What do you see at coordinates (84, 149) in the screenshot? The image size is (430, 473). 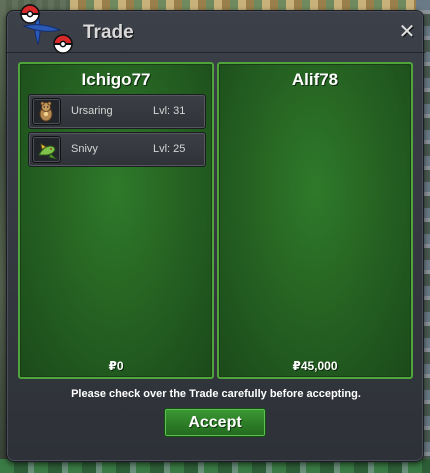 I see `pokemon-name: Snivy` at bounding box center [84, 149].